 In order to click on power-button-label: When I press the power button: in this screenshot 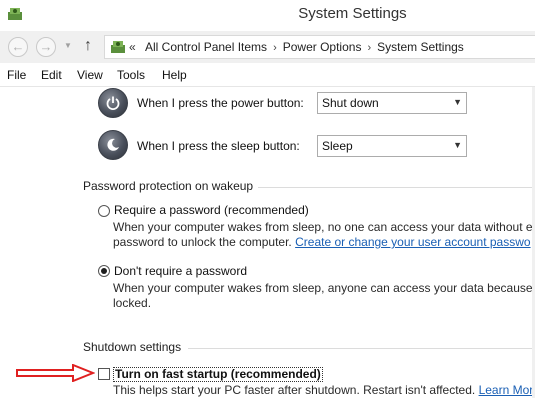, I will do `click(220, 103)`.